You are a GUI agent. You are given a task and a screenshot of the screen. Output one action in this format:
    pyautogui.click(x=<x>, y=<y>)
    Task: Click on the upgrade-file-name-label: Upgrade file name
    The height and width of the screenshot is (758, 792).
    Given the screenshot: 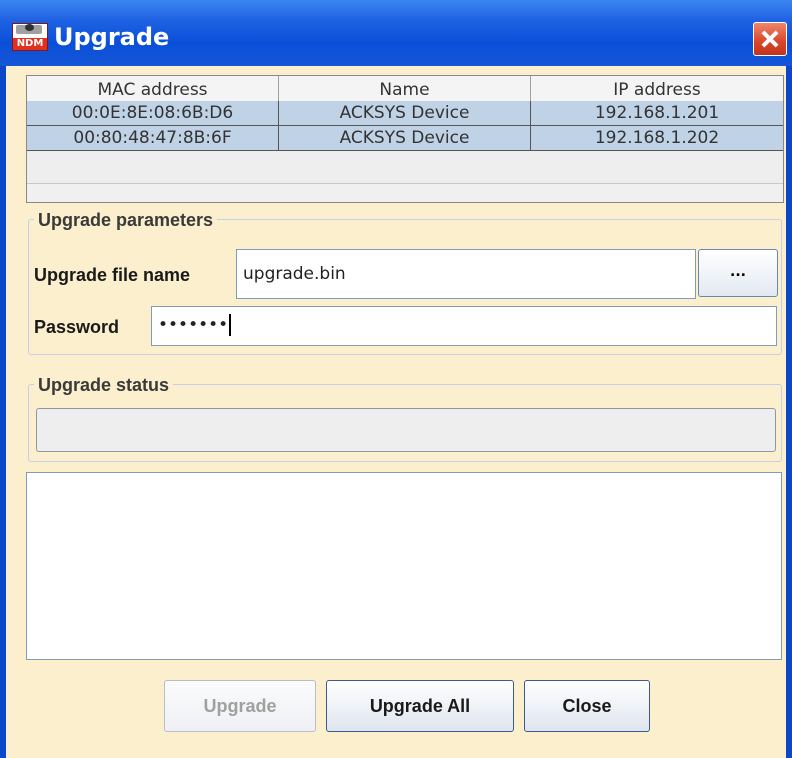 What is the action you would take?
    pyautogui.click(x=112, y=275)
    